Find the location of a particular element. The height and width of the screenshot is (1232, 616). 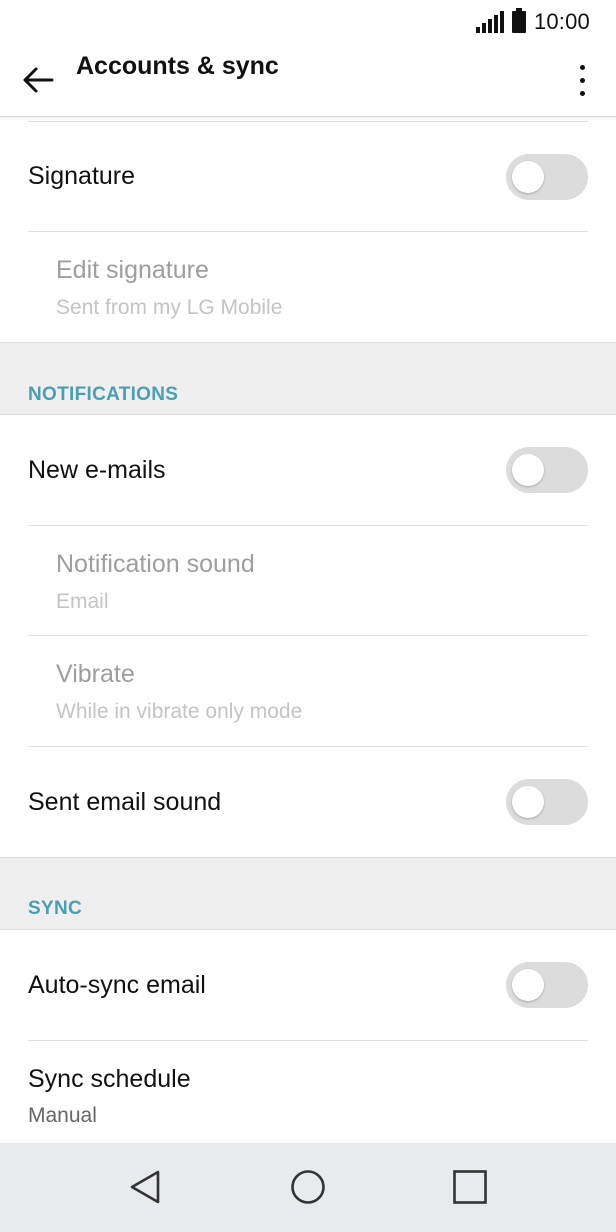

section-header-label: NOTIFICATIONS is located at coordinates (103, 394).